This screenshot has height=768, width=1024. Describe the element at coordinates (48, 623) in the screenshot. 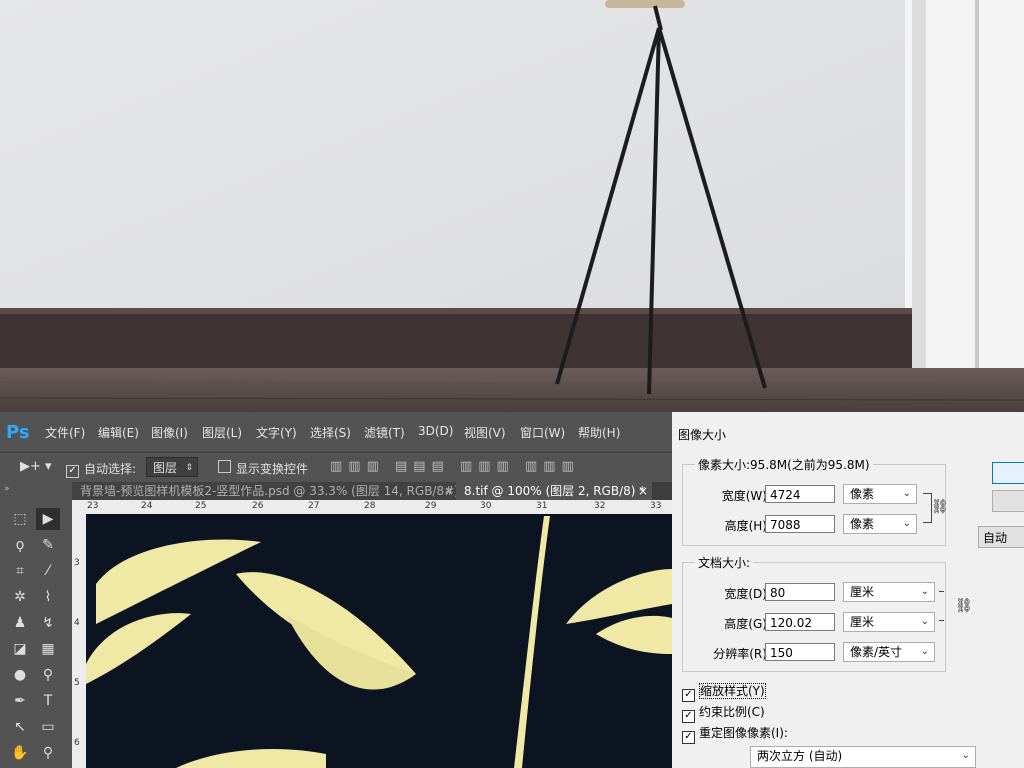

I see `history-brush-tool-icon: ↯` at that location.